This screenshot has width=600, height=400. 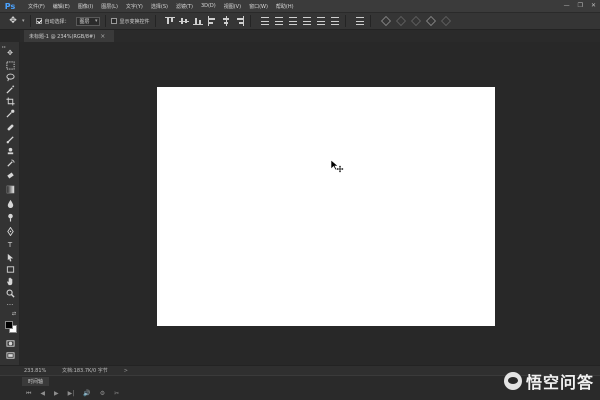 What do you see at coordinates (23, 21) in the screenshot?
I see `preset-dropdown-icon: ▾` at bounding box center [23, 21].